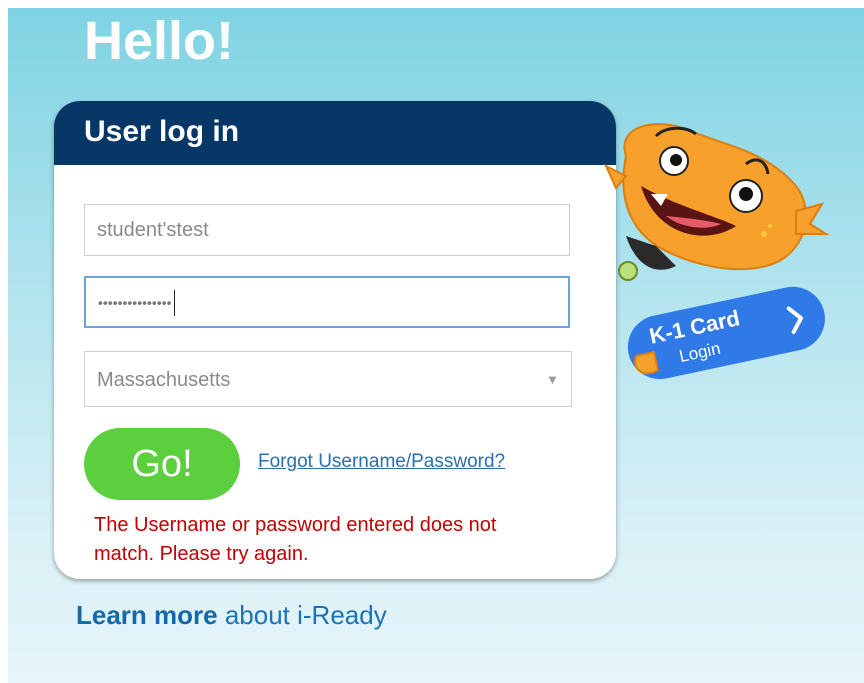 The image size is (864, 683). What do you see at coordinates (647, 362) in the screenshot?
I see `mascot-hand` at bounding box center [647, 362].